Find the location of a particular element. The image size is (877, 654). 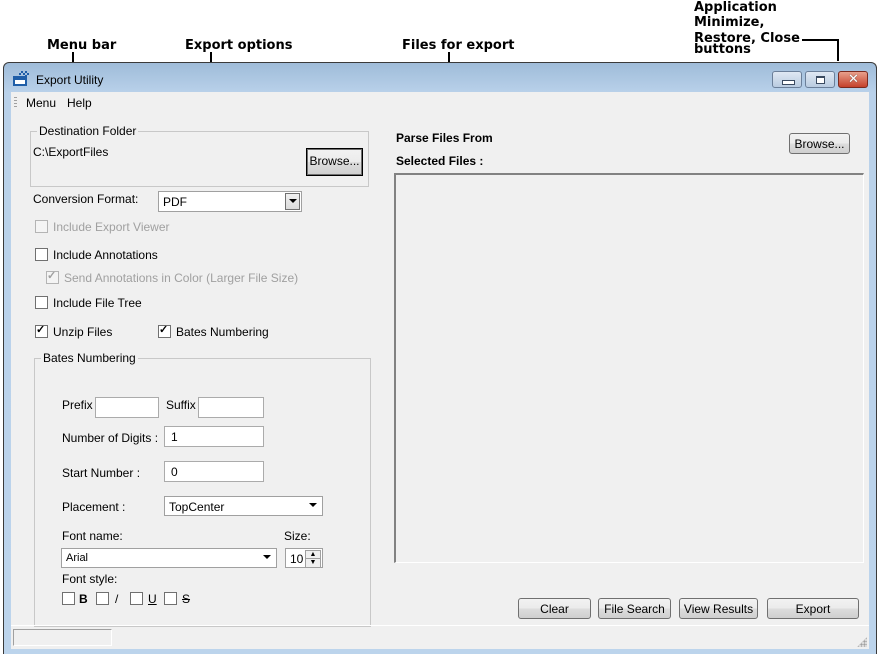

prefix-input is located at coordinates (127, 407).